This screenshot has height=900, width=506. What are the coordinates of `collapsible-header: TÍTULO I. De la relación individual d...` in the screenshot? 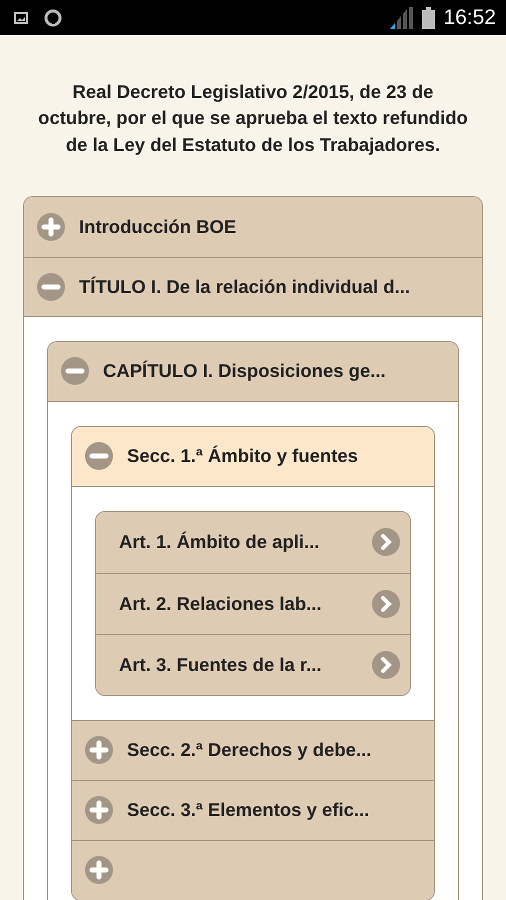 It's located at (253, 286).